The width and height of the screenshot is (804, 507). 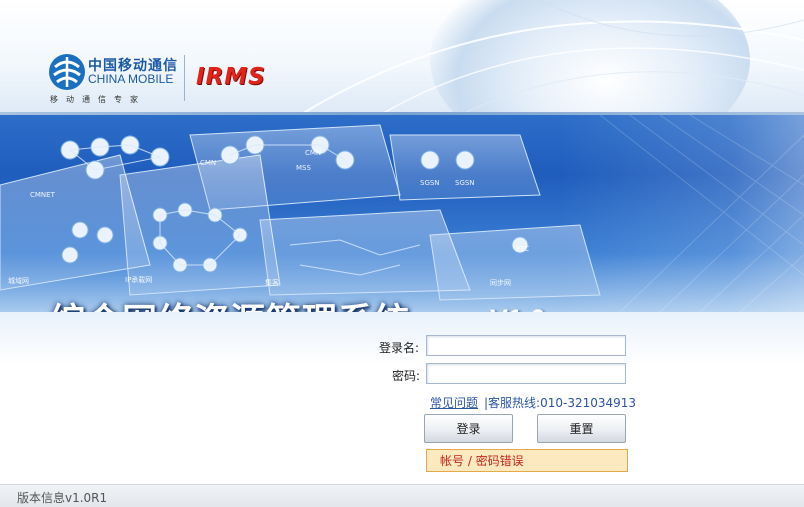 What do you see at coordinates (527, 460) in the screenshot?
I see `login-error-message: 帐号 / 密码错误` at bounding box center [527, 460].